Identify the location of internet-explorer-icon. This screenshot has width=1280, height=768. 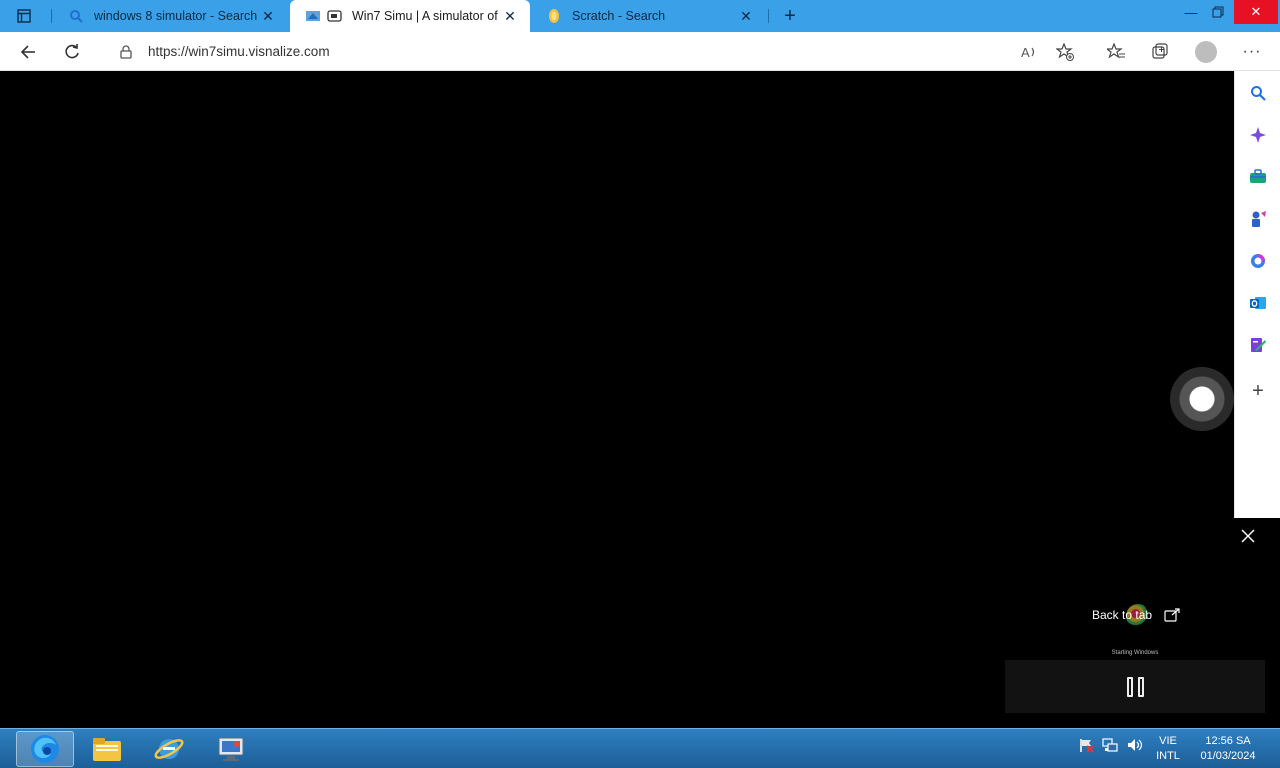
(169, 749).